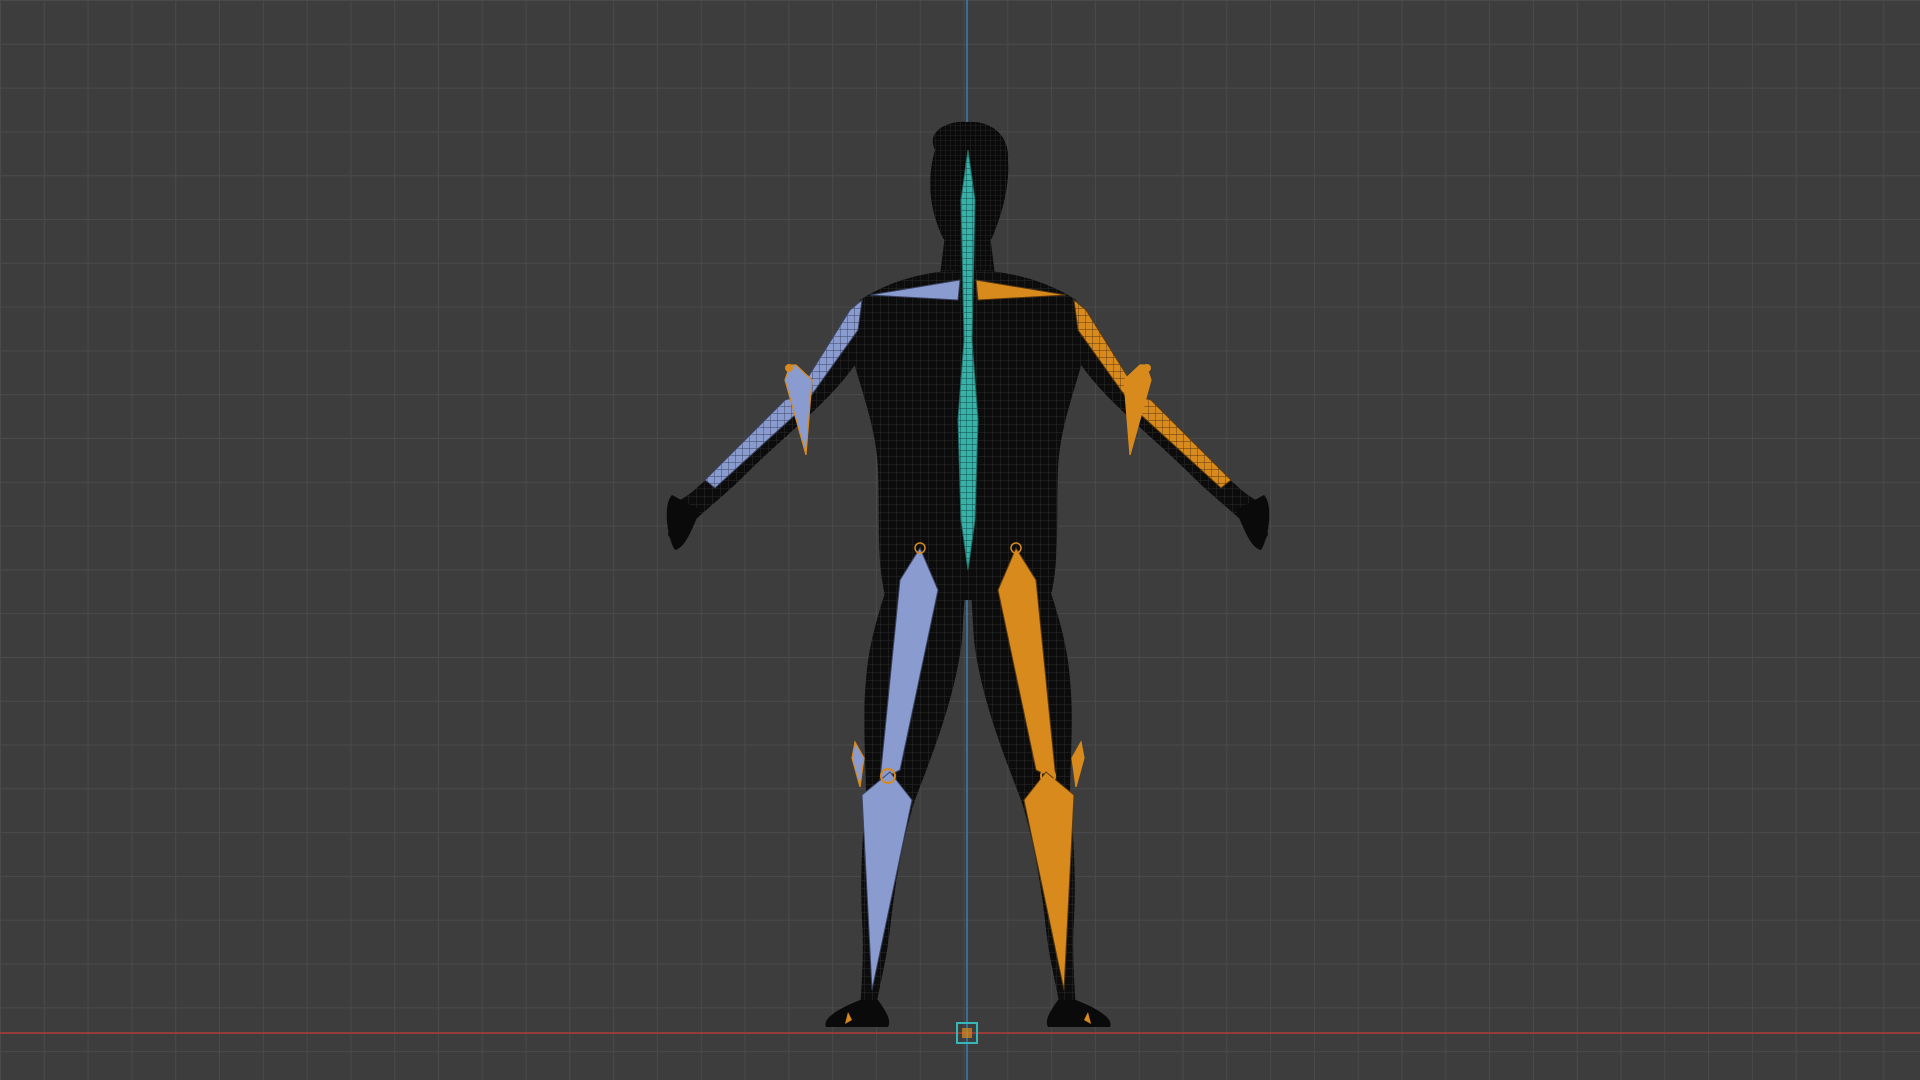  What do you see at coordinates (857, 1013) in the screenshot?
I see `left-foot-mesh` at bounding box center [857, 1013].